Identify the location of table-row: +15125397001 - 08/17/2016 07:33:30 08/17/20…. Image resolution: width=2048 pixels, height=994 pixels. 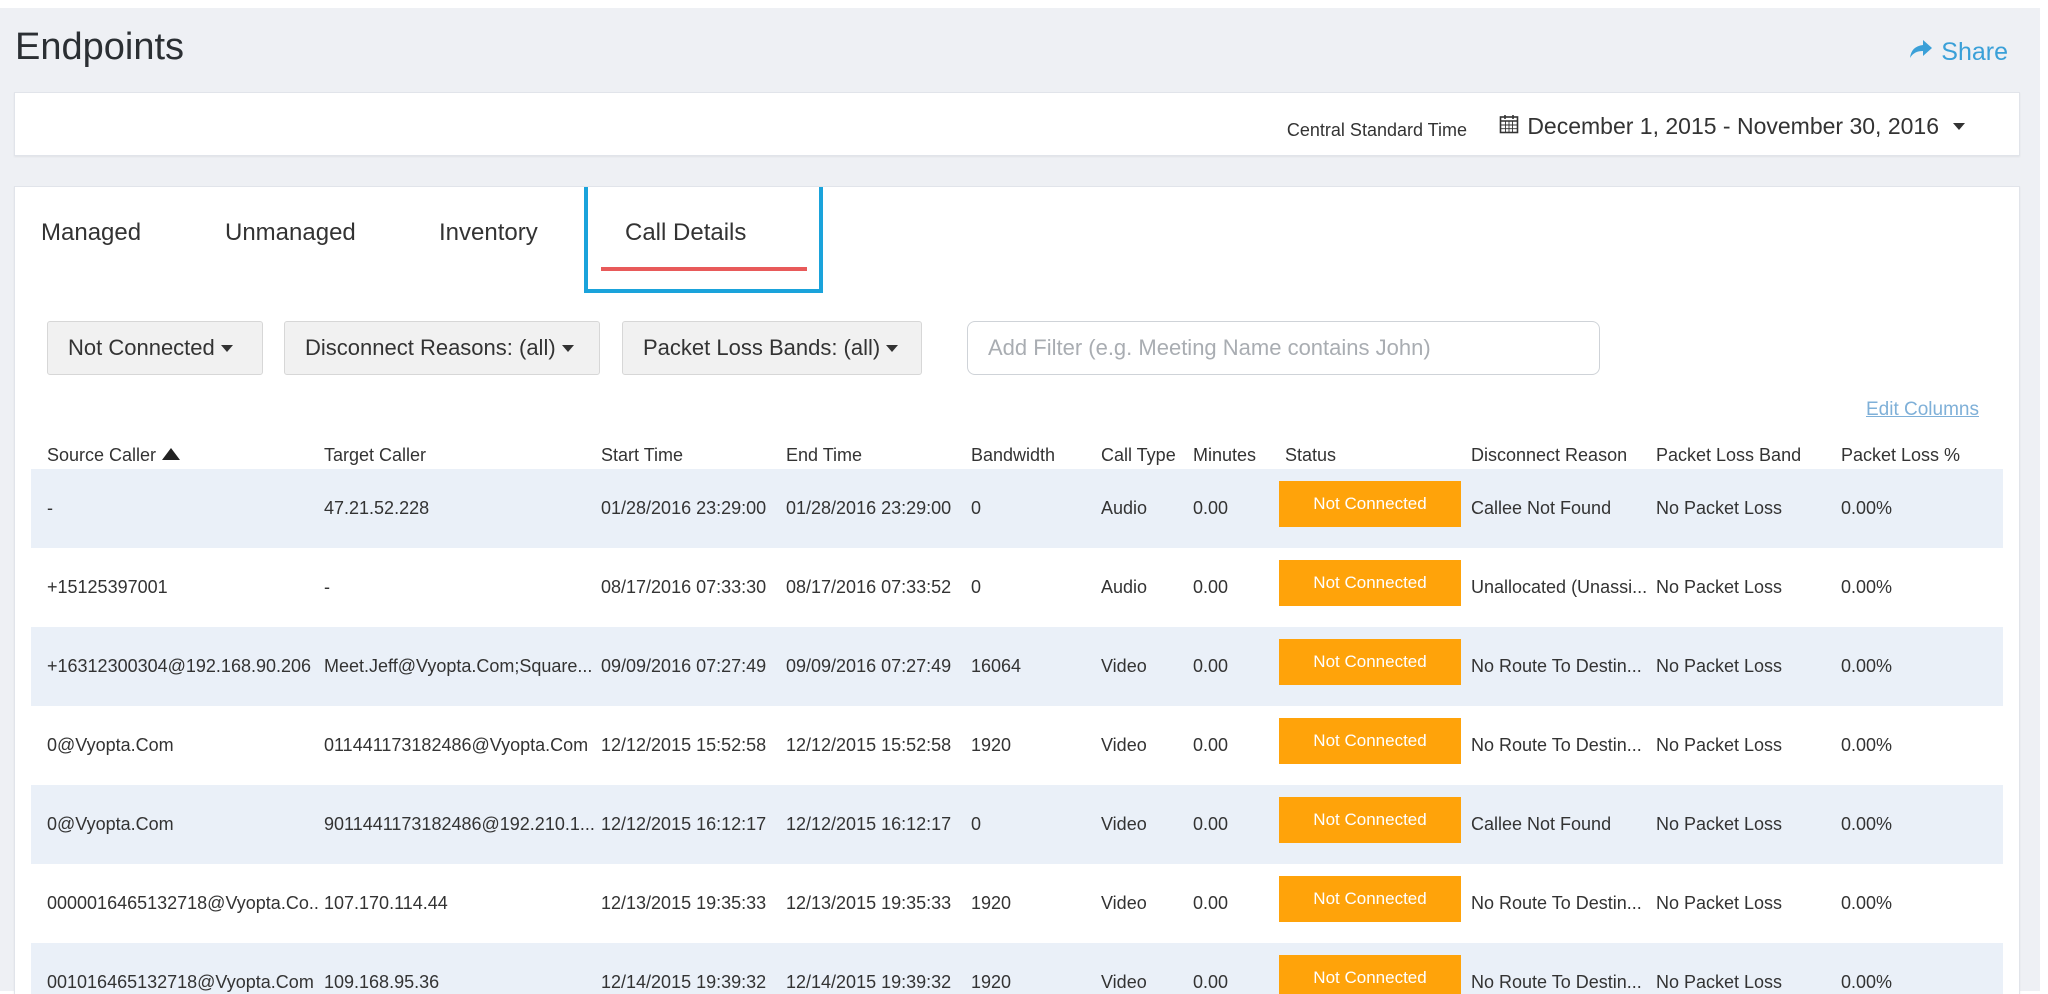
(1017, 587).